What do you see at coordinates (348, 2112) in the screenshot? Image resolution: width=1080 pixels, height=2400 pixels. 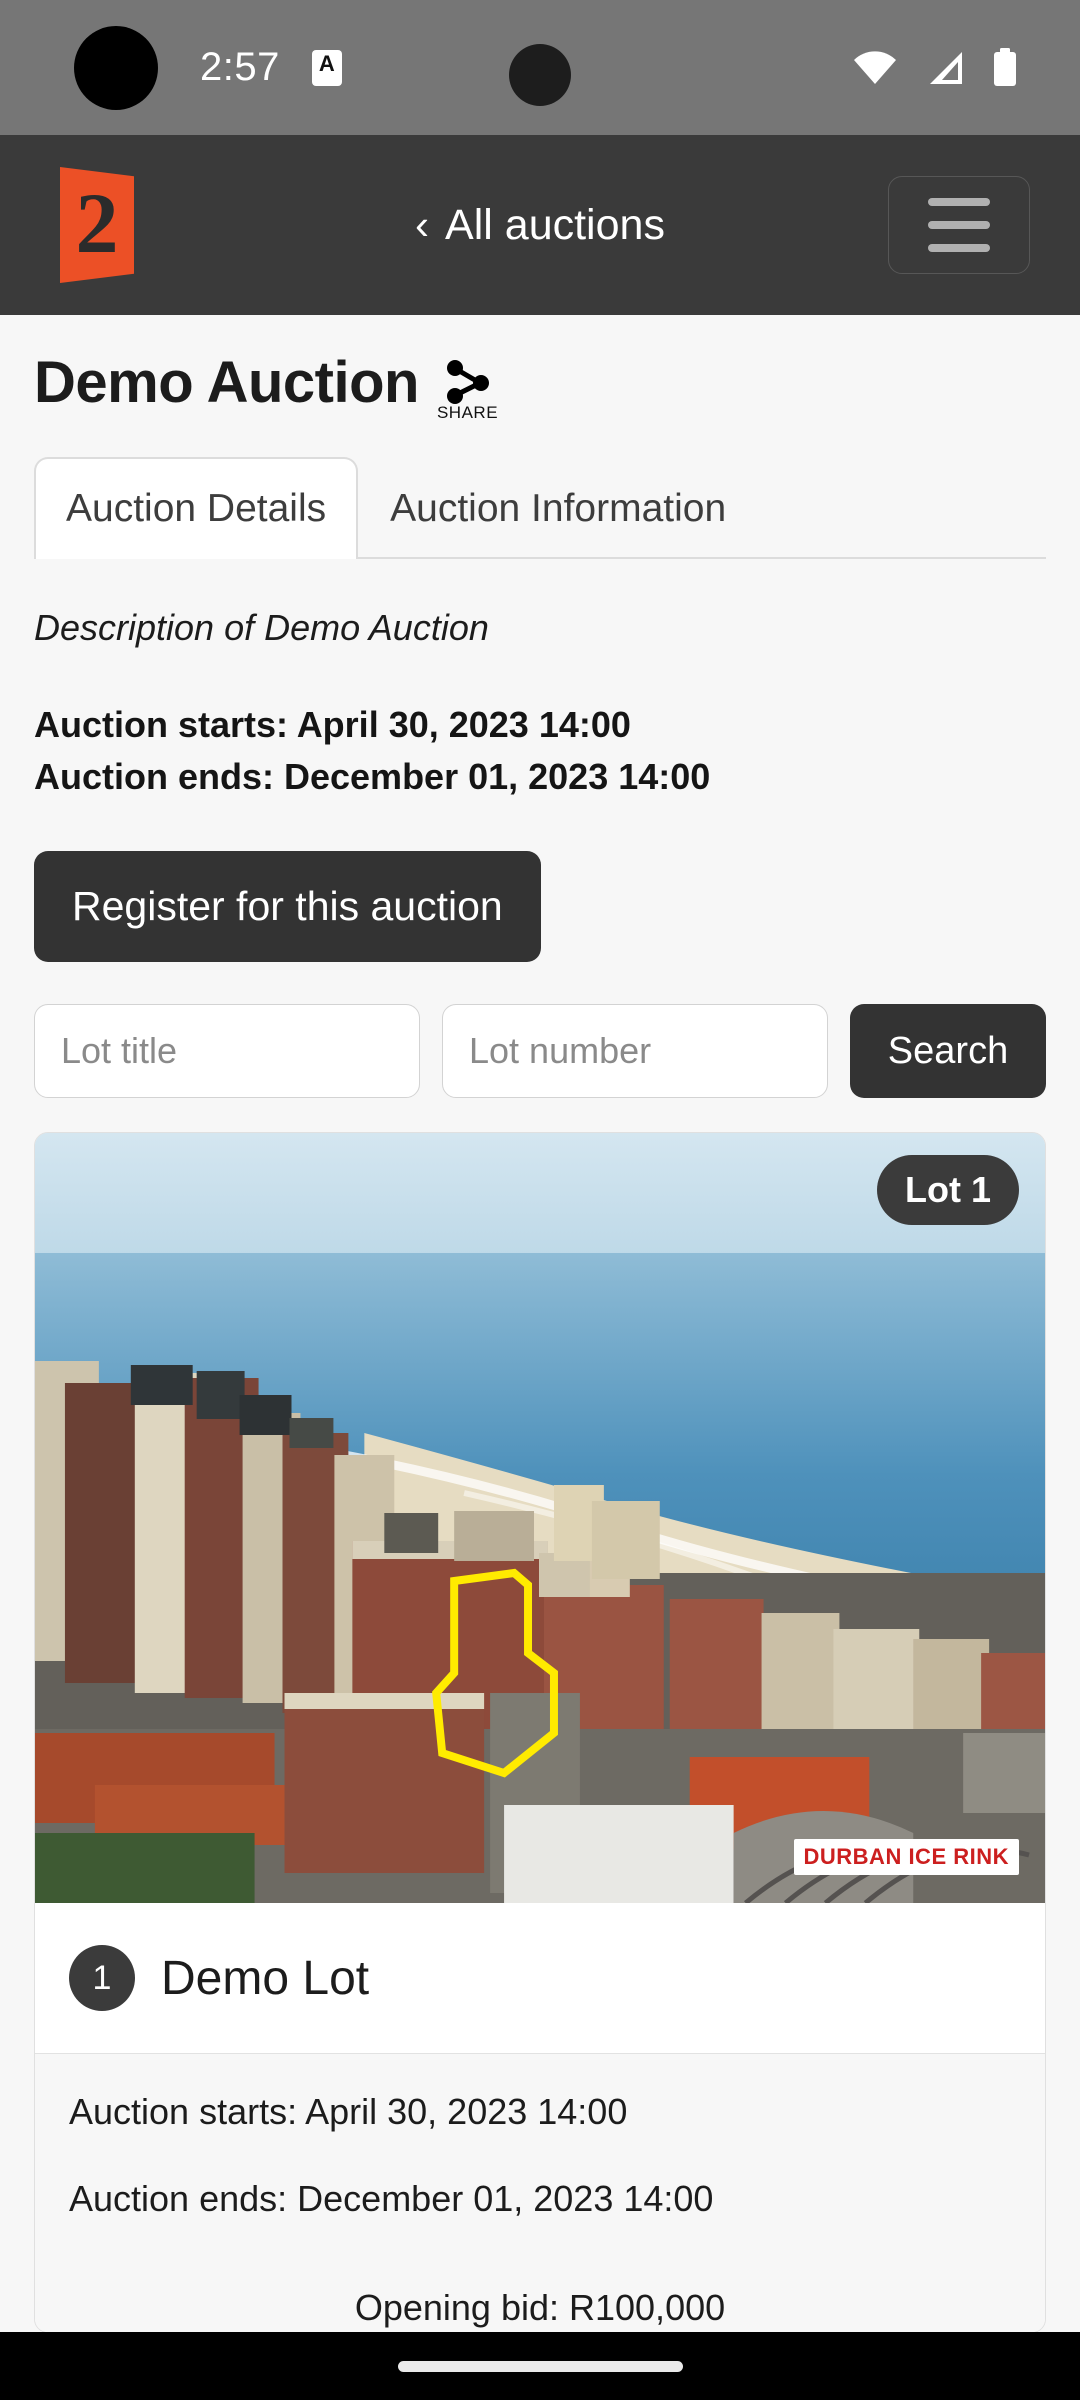 I see `lot-start-date: Auction starts: April 30, 2023 14:00` at bounding box center [348, 2112].